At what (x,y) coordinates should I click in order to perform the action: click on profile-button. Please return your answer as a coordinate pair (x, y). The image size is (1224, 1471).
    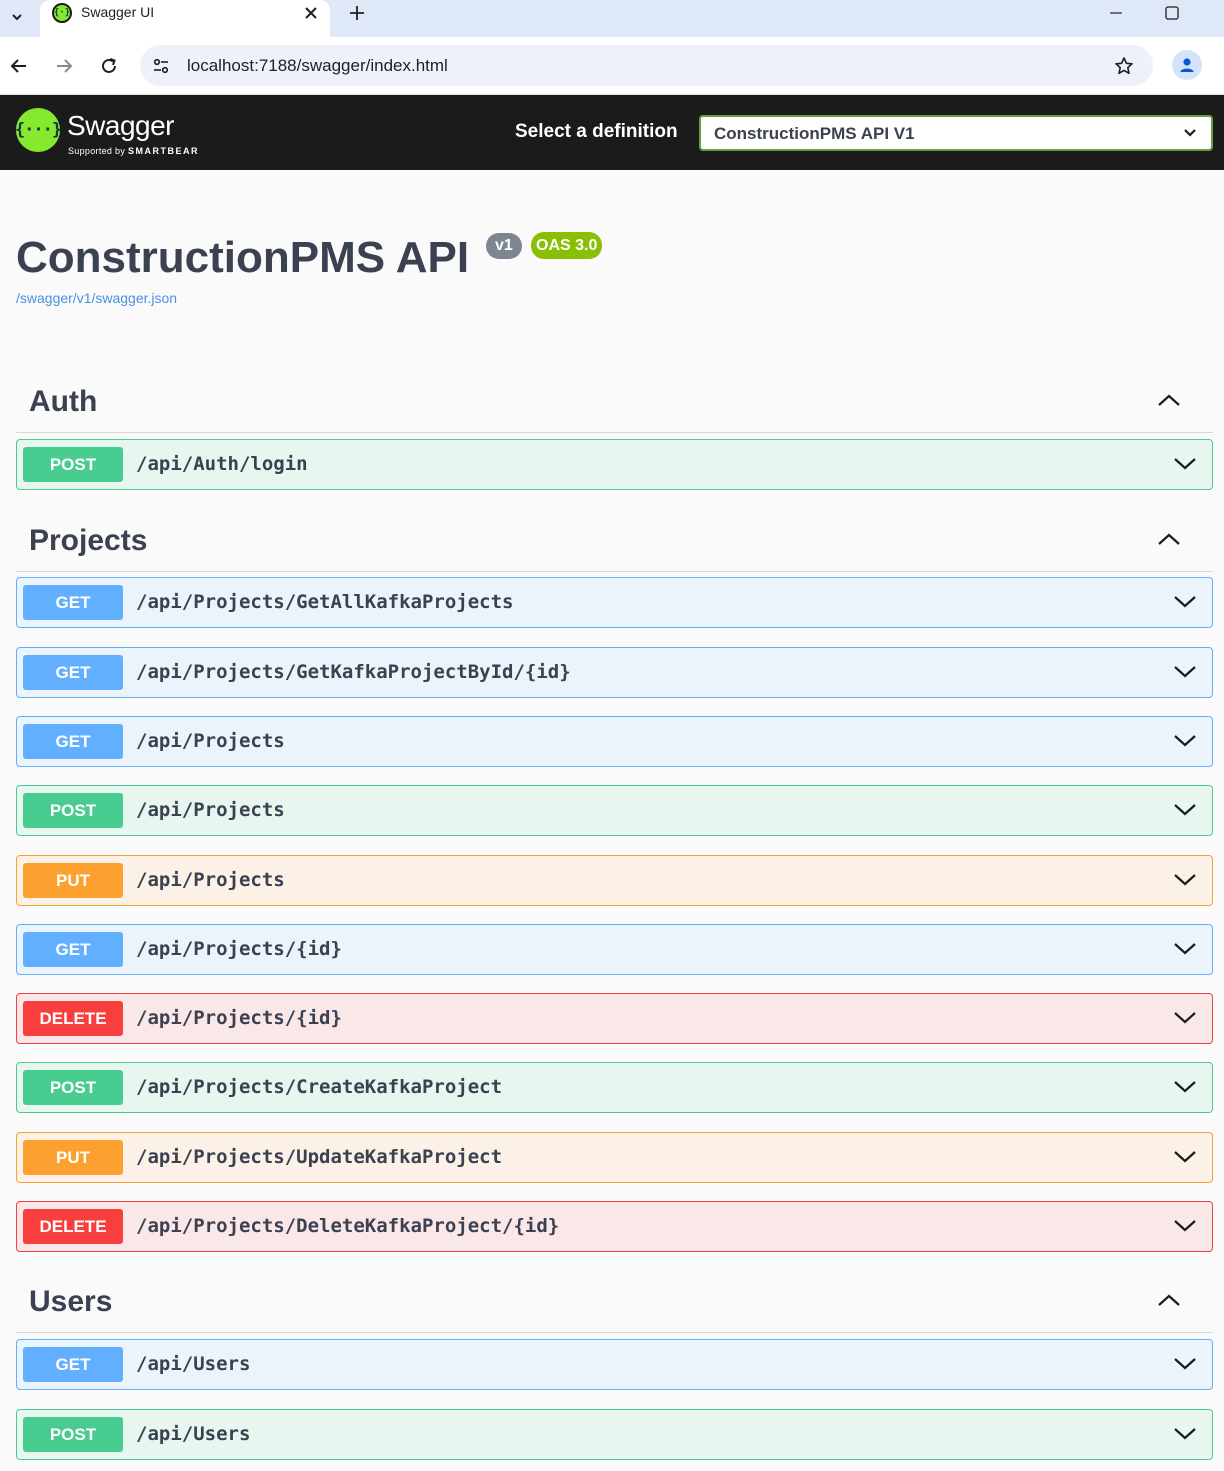
    Looking at the image, I should click on (1187, 65).